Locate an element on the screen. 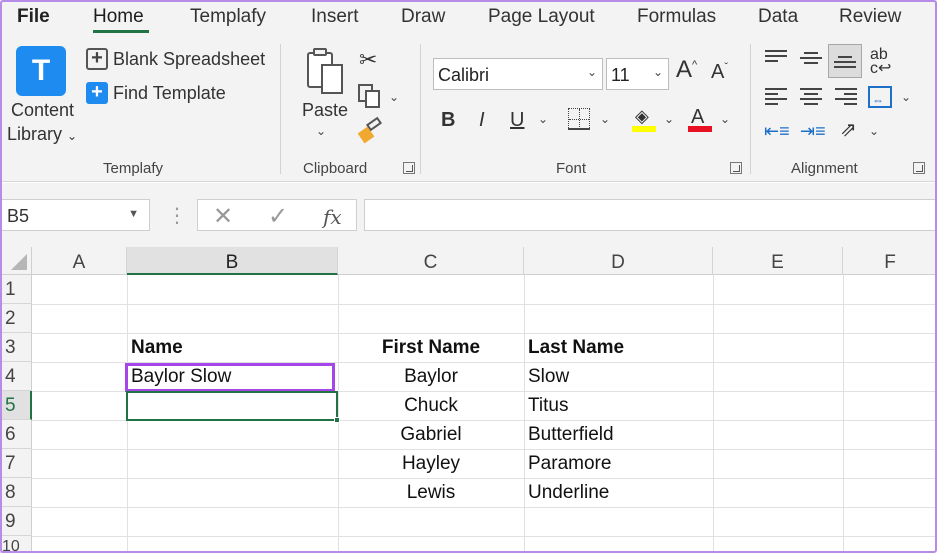 The height and width of the screenshot is (558, 937). bold-button: B is located at coordinates (448, 120).